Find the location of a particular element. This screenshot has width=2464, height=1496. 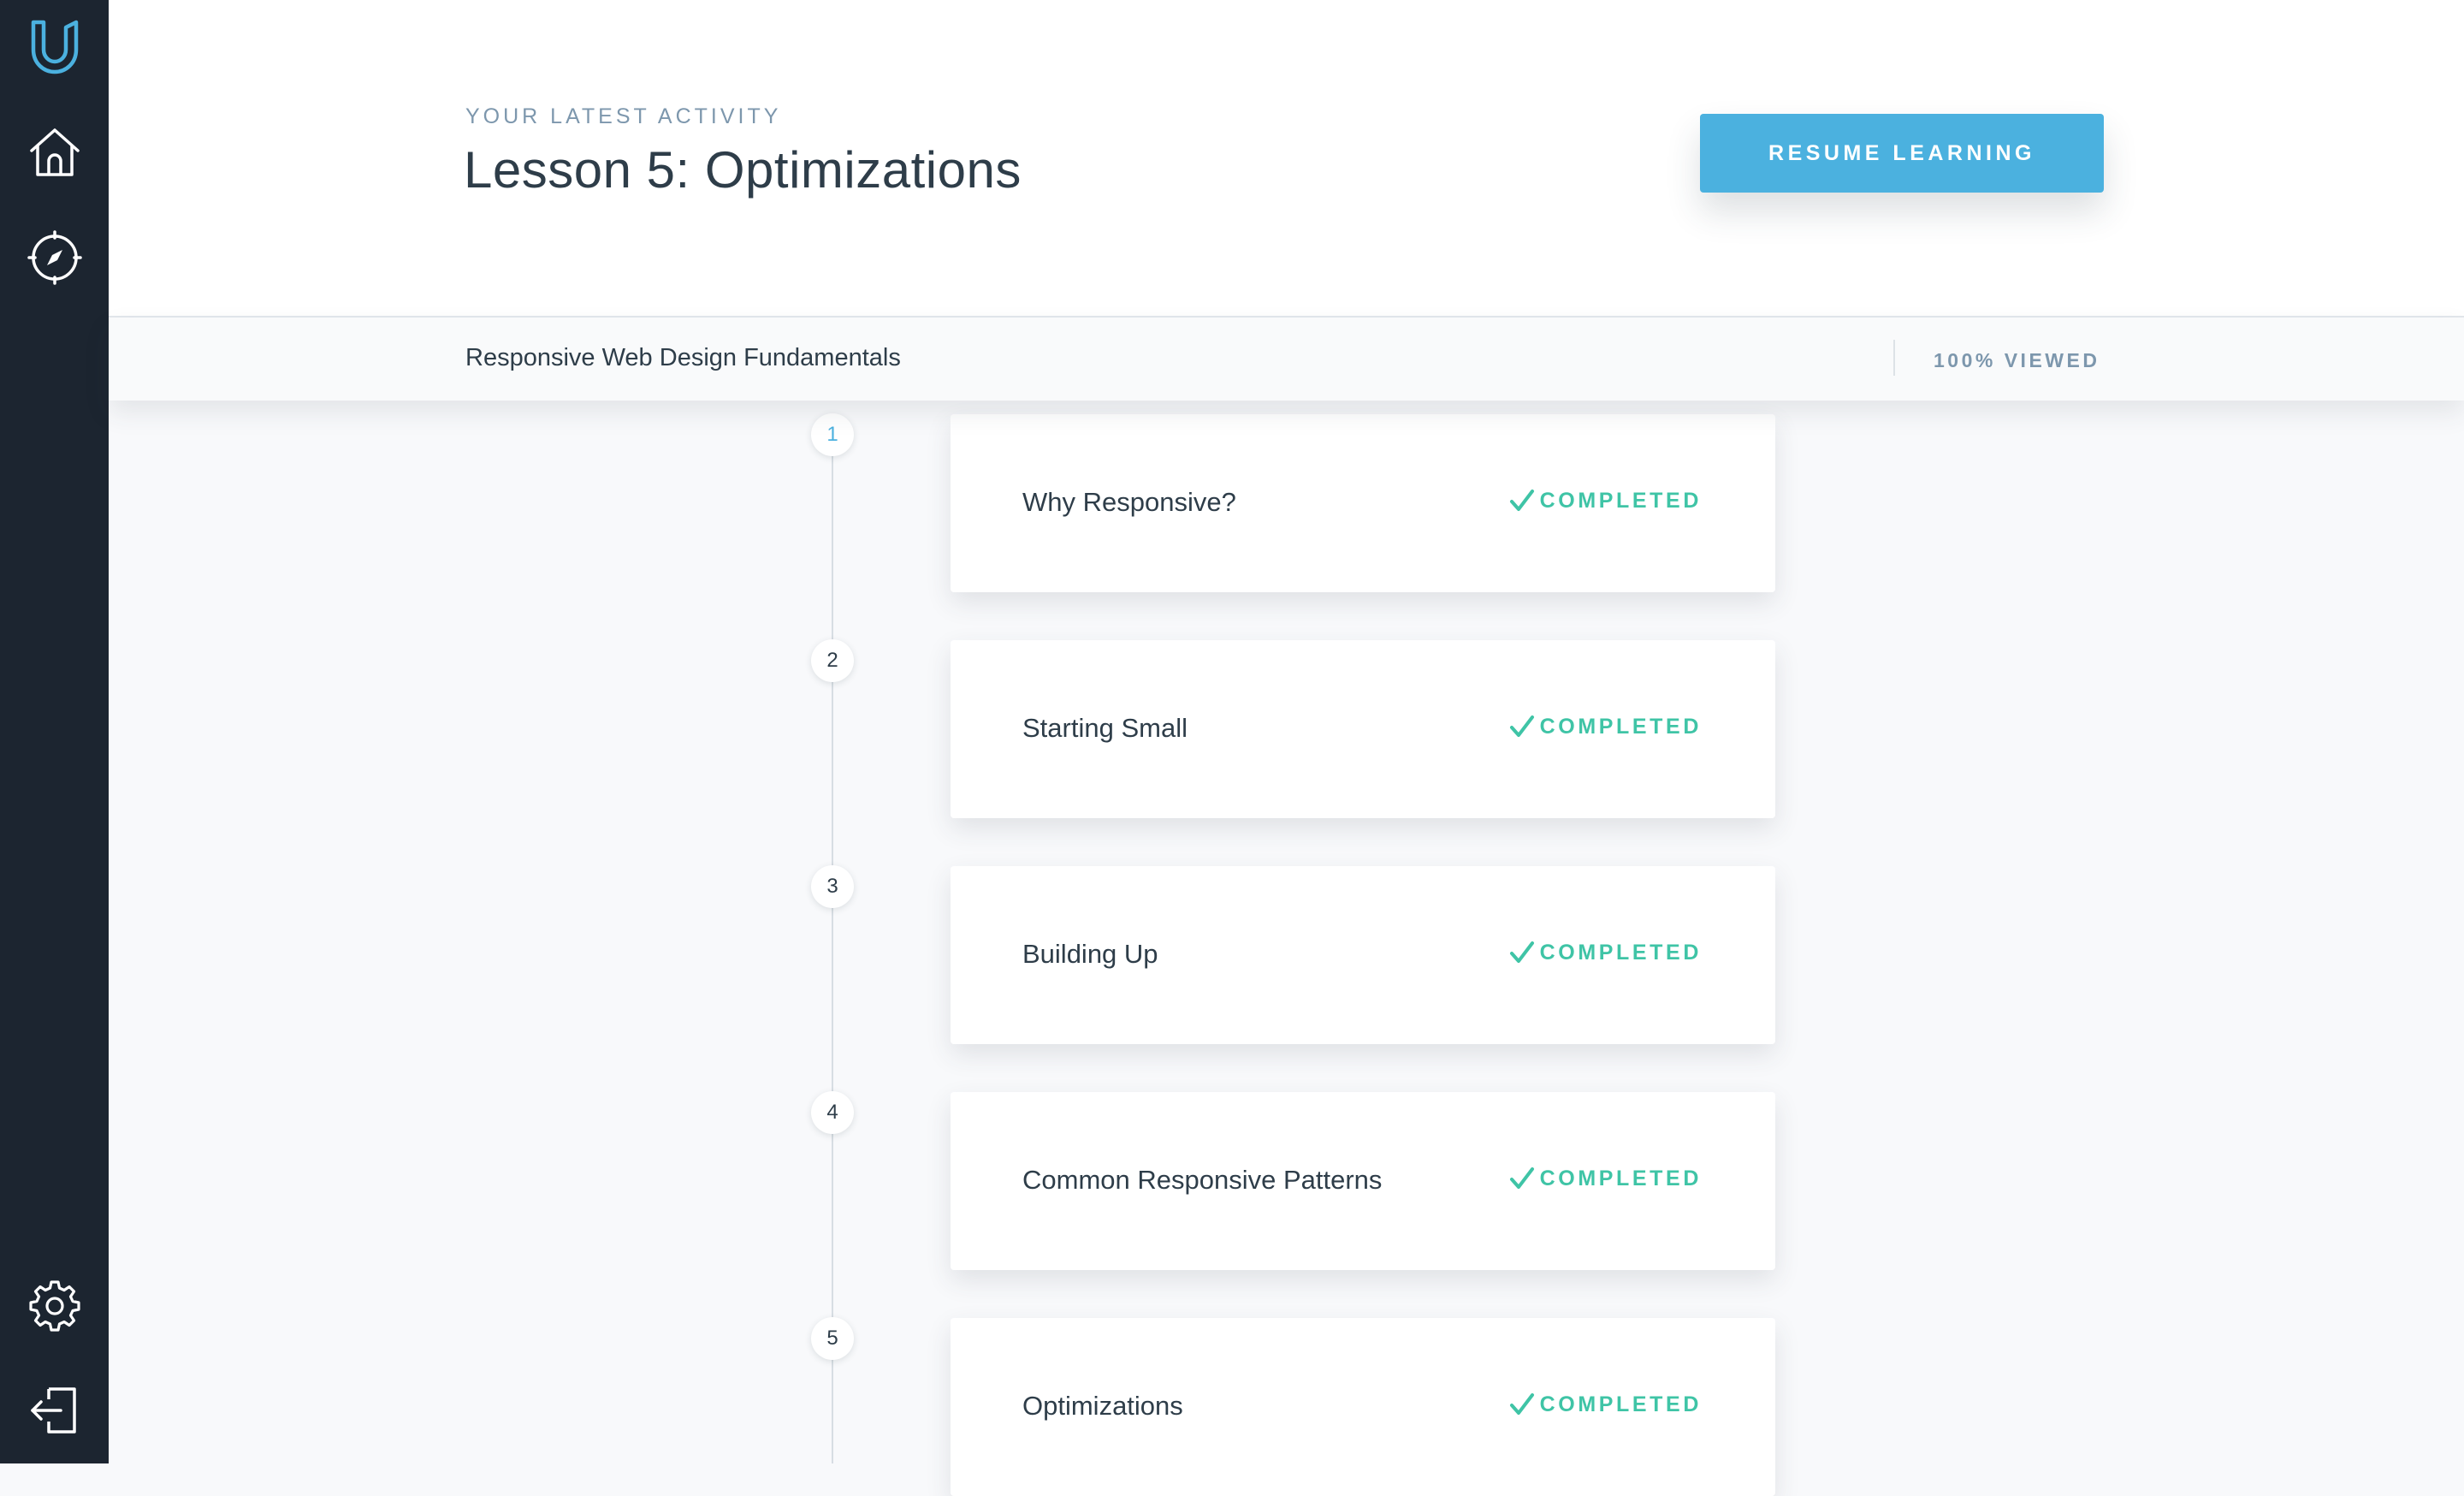

lesson-title: Common Responsive Patterns is located at coordinates (1202, 1180).